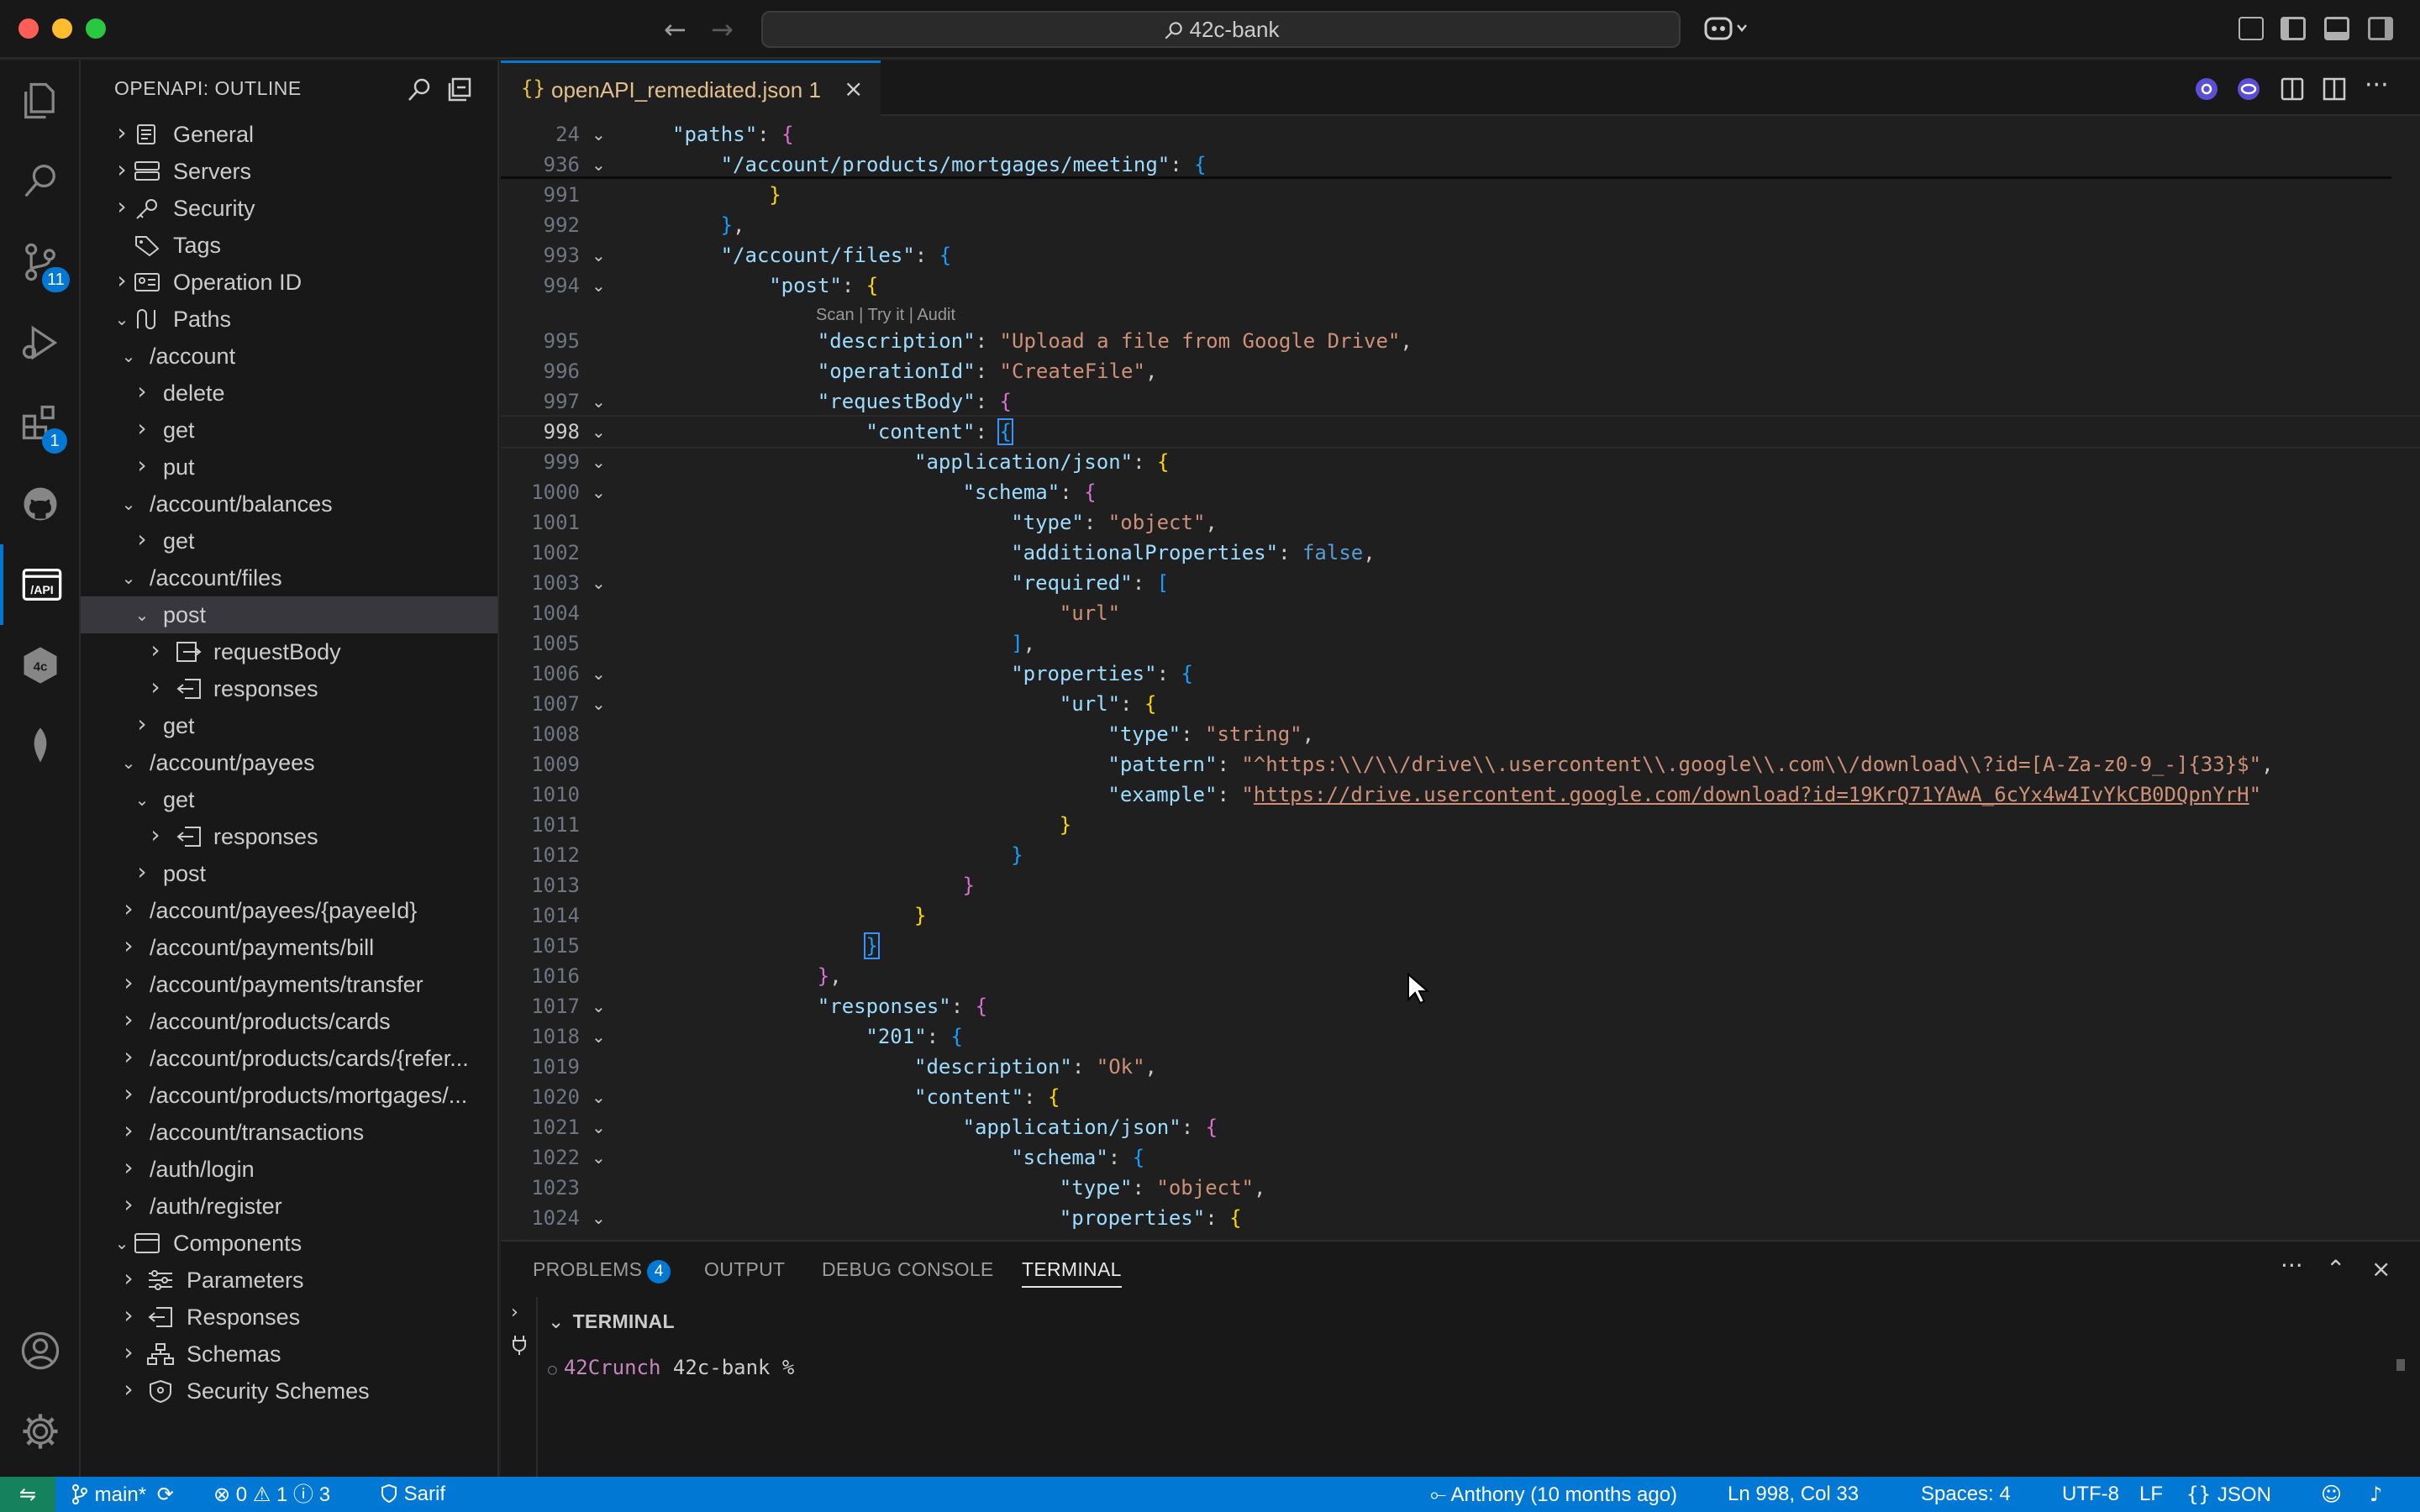 This screenshot has height=1512, width=2420. I want to click on terminal-prompt: ○ 42Crunch 42c-bank %, so click(671, 1367).